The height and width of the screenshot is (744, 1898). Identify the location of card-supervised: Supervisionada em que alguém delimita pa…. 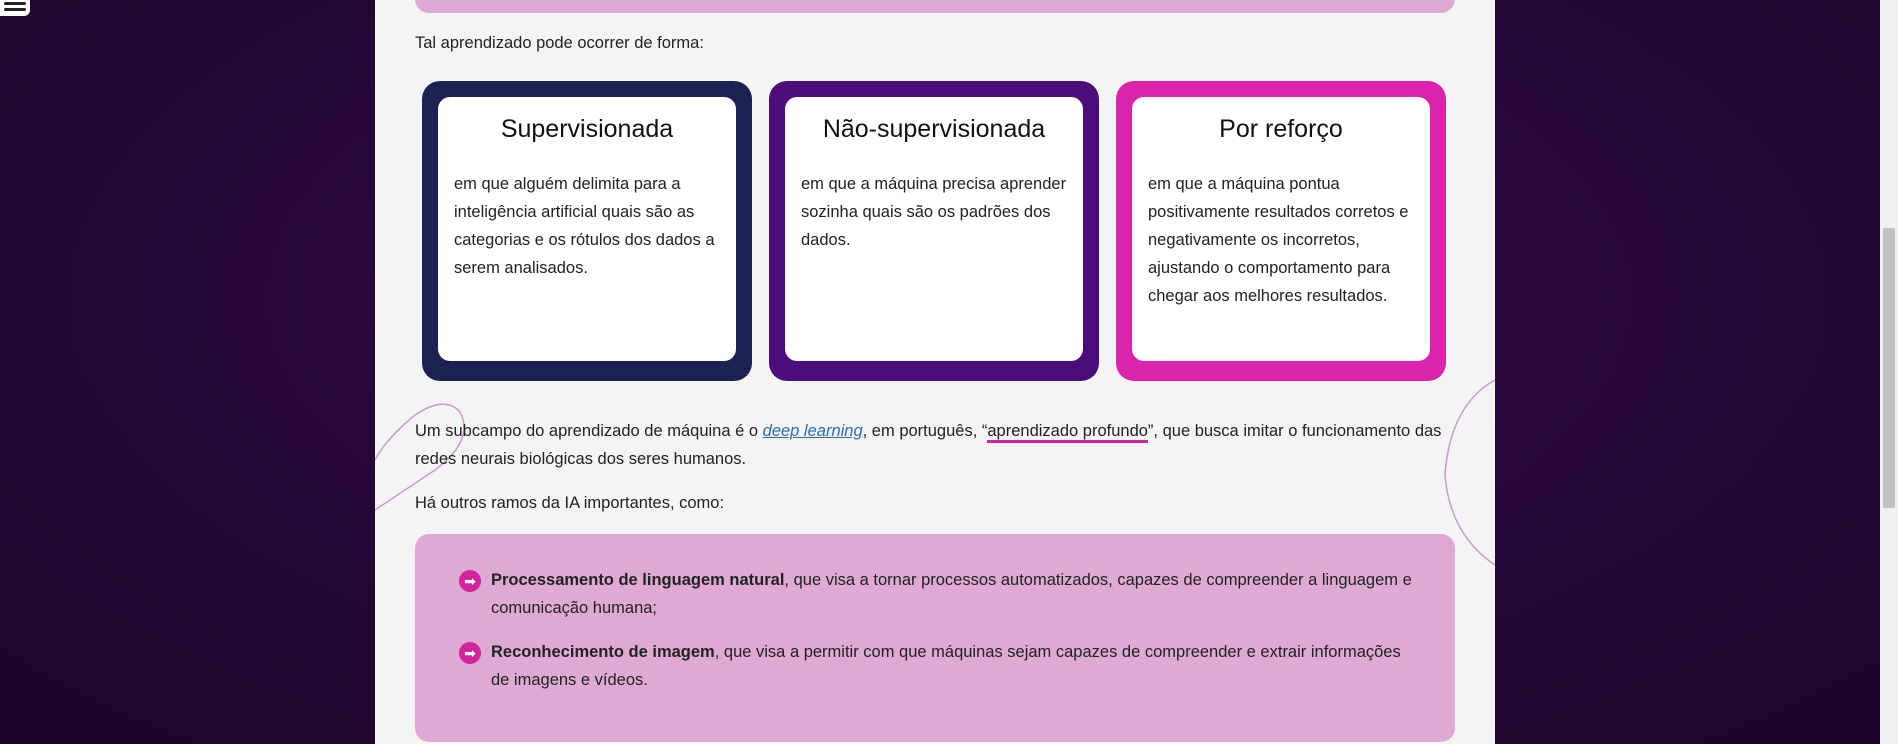
(587, 231).